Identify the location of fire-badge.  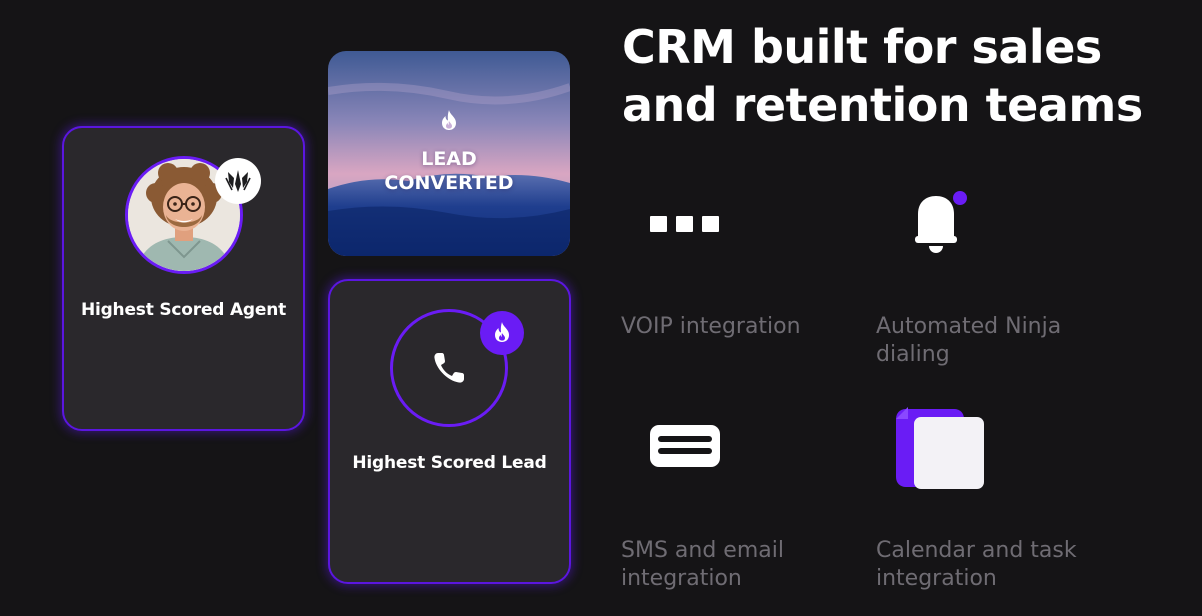
(502, 333).